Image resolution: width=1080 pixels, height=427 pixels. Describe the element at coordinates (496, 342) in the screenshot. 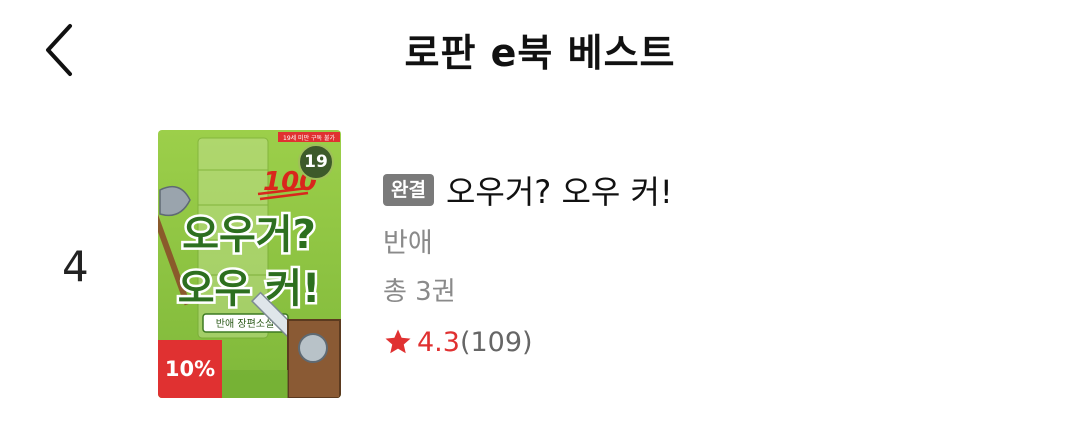

I see `review-count: (109)` at that location.